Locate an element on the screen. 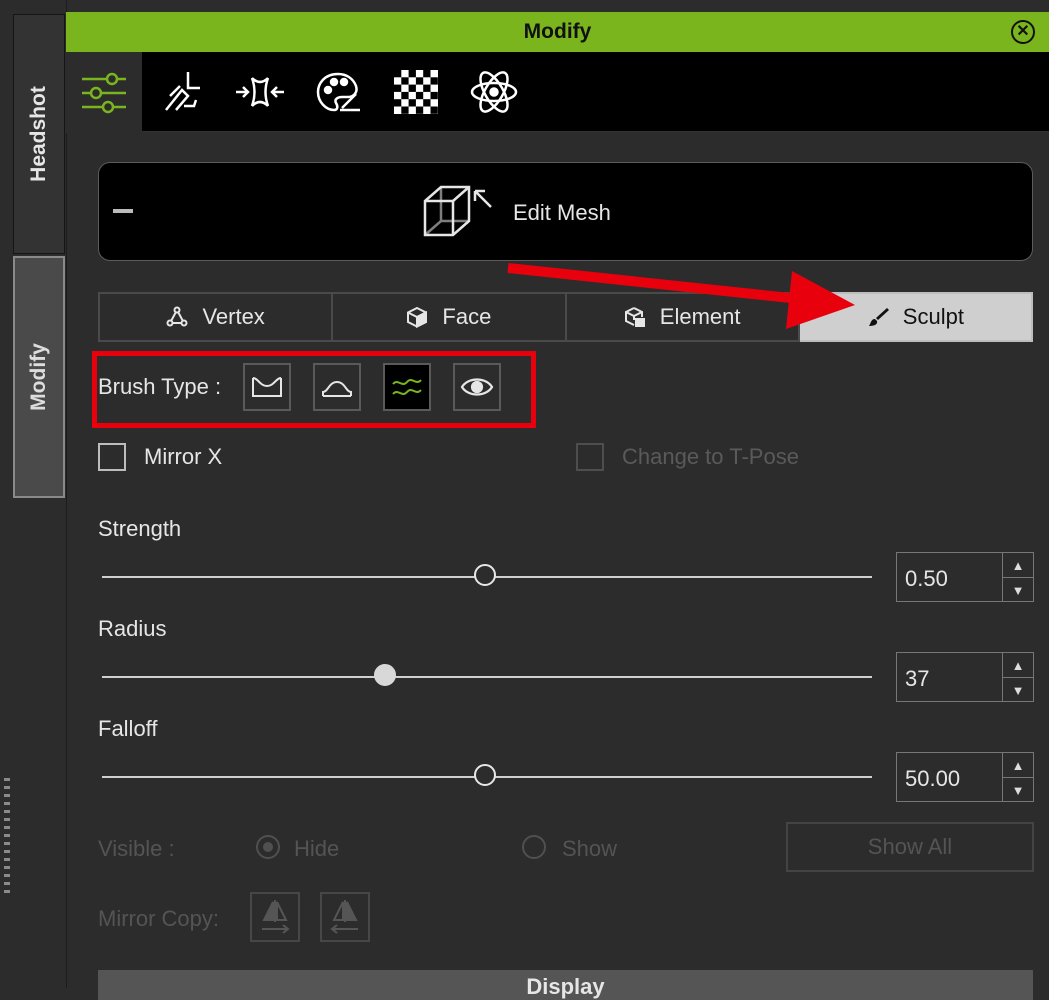 Image resolution: width=1049 pixels, height=1000 pixels. mirror-x-box is located at coordinates (112, 457).